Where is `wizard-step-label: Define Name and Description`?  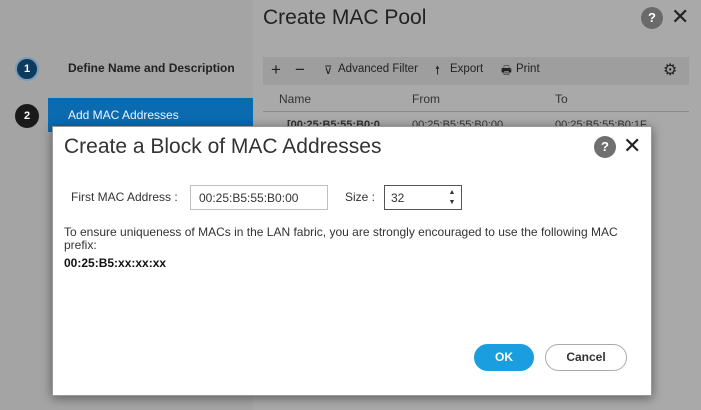 wizard-step-label: Define Name and Description is located at coordinates (151, 68).